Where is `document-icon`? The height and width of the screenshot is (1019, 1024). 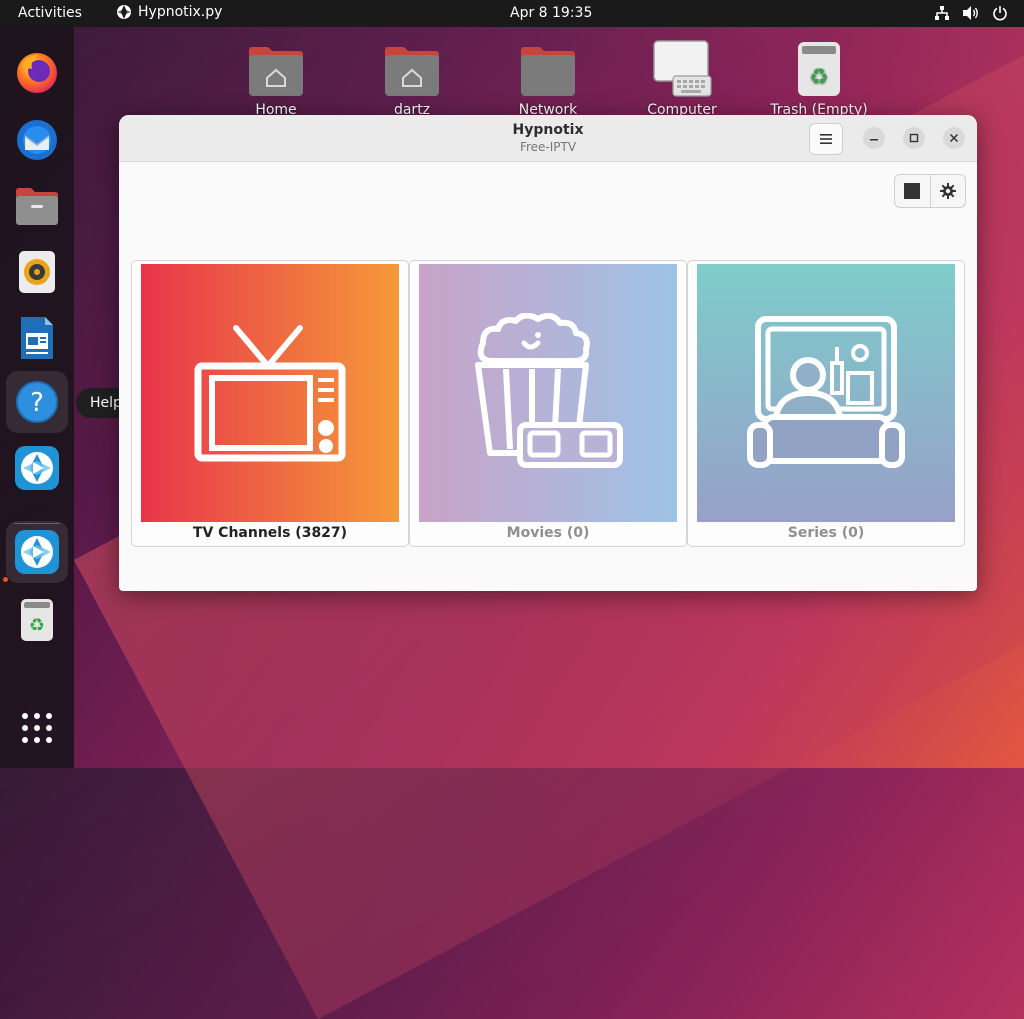
document-icon is located at coordinates (37, 338).